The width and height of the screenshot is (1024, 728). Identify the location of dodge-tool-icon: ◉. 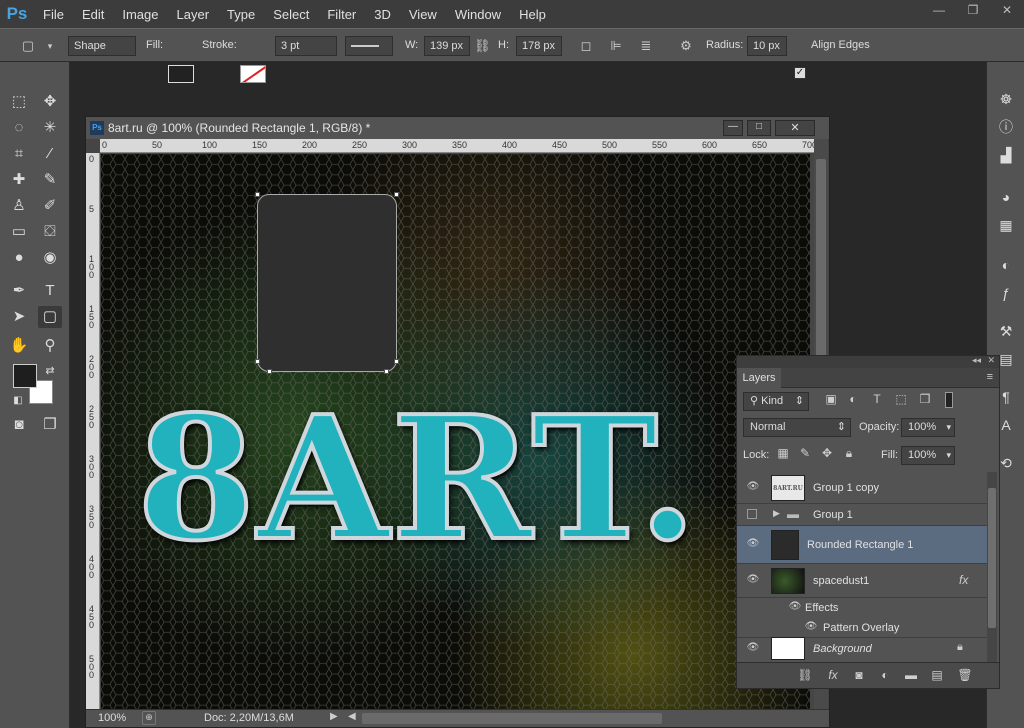
(50, 258).